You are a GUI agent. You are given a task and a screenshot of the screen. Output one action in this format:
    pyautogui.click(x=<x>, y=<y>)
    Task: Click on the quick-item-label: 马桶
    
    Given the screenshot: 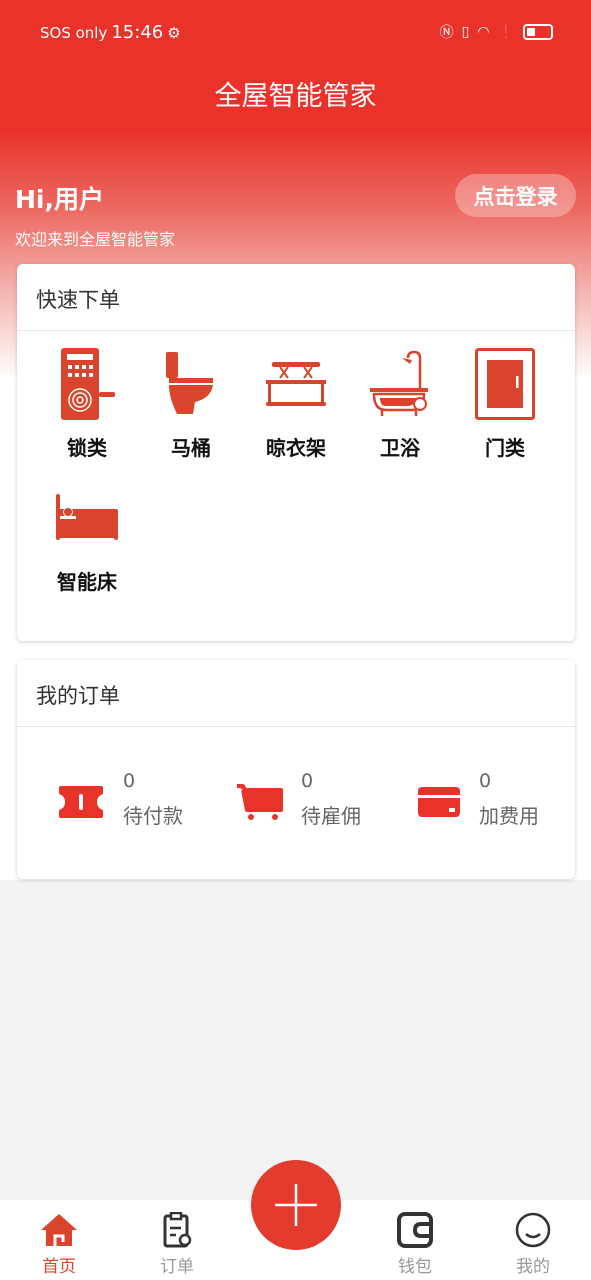 What is the action you would take?
    pyautogui.click(x=191, y=448)
    